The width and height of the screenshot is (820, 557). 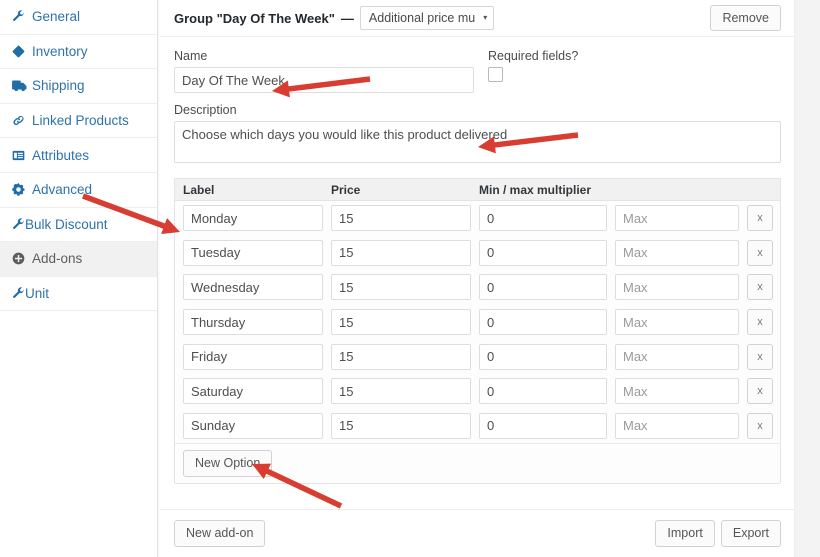 I want to click on description-field-group: Description, so click(x=477, y=134).